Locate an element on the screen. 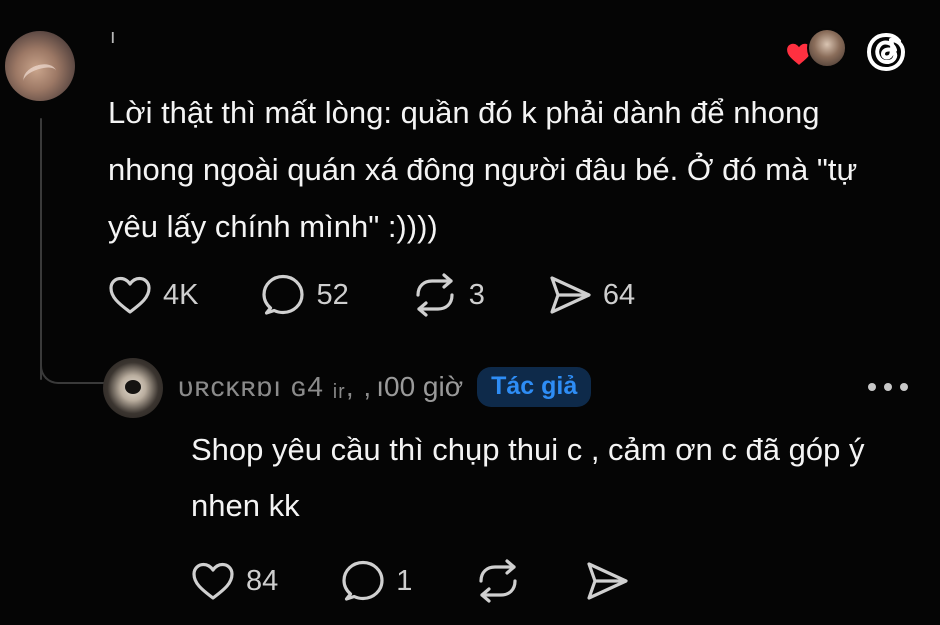  share-button: 64 is located at coordinates (591, 295).